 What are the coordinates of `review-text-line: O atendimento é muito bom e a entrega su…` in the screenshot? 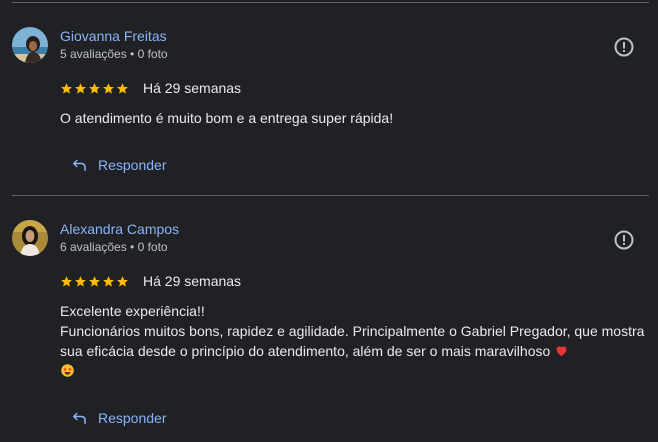 It's located at (227, 118).